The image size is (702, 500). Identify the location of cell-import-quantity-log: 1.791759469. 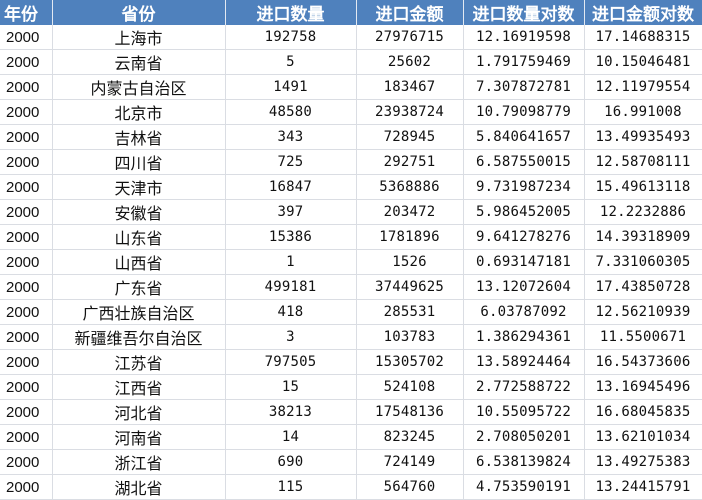
(524, 62).